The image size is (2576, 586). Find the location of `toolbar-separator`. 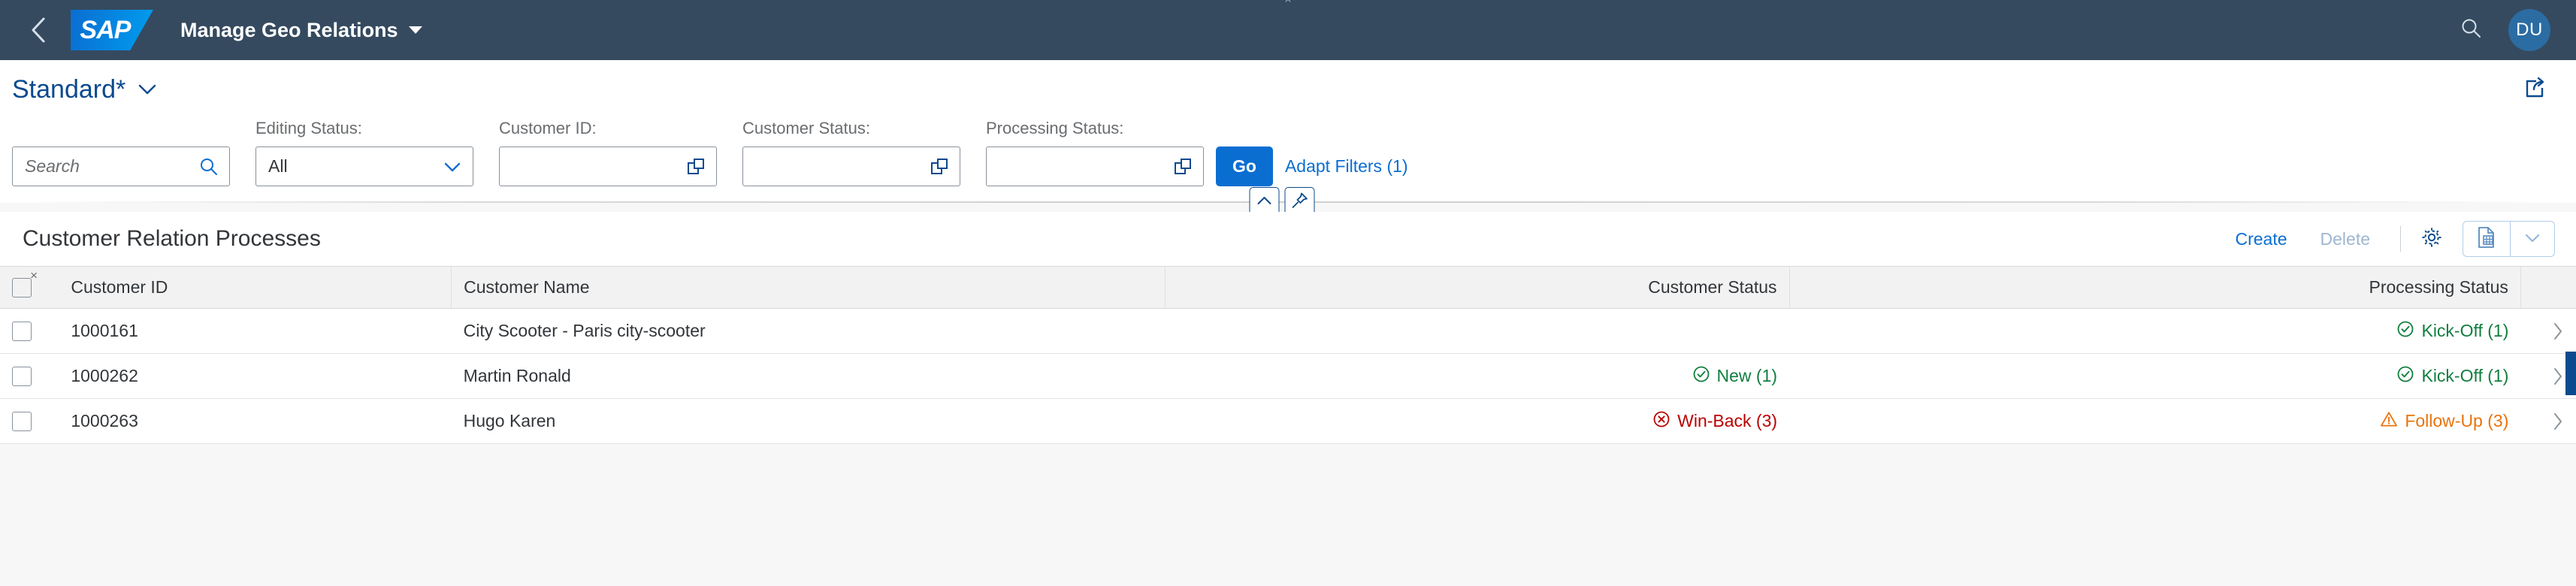

toolbar-separator is located at coordinates (2400, 239).